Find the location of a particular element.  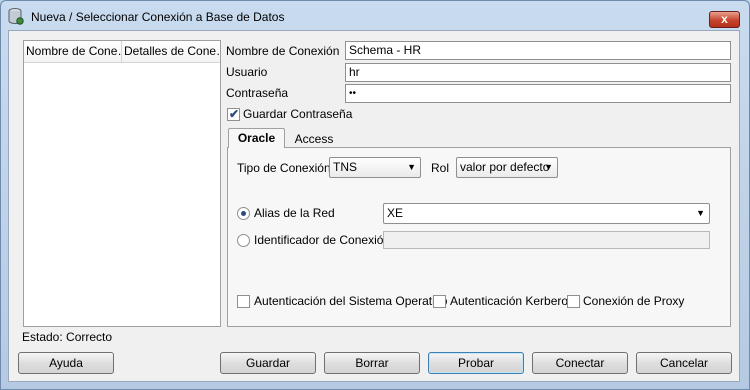

tab-oracle: Oracle is located at coordinates (256, 138).